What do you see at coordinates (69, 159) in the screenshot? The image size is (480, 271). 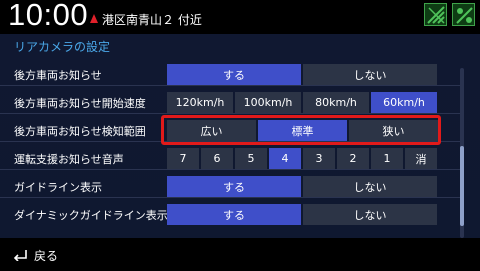 I see `setting-label: 運転支援お知らせ音声` at bounding box center [69, 159].